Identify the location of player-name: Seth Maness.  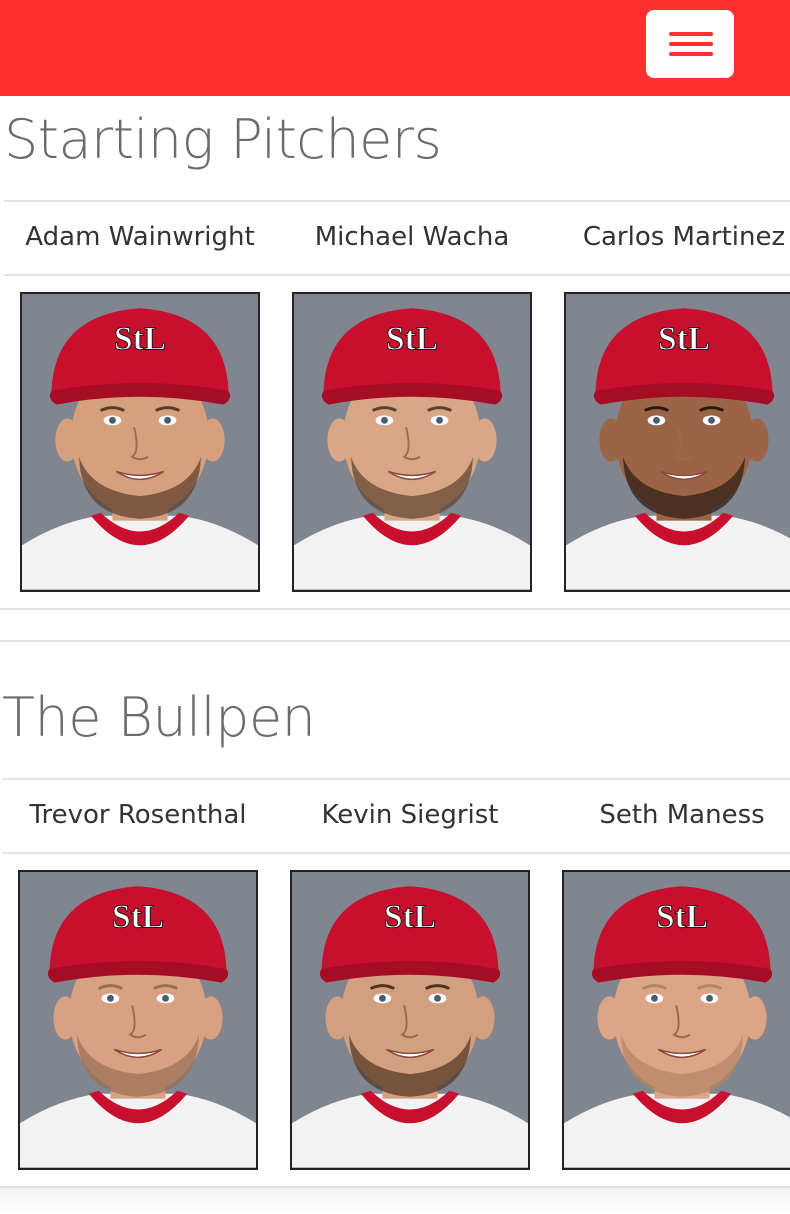
(682, 815).